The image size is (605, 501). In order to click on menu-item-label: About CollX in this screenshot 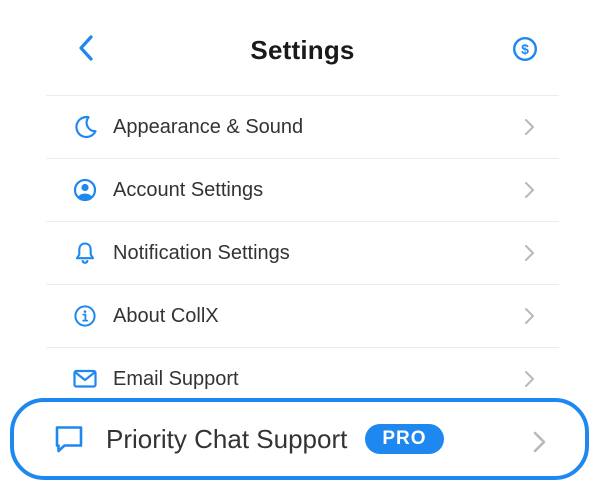, I will do `click(166, 315)`.